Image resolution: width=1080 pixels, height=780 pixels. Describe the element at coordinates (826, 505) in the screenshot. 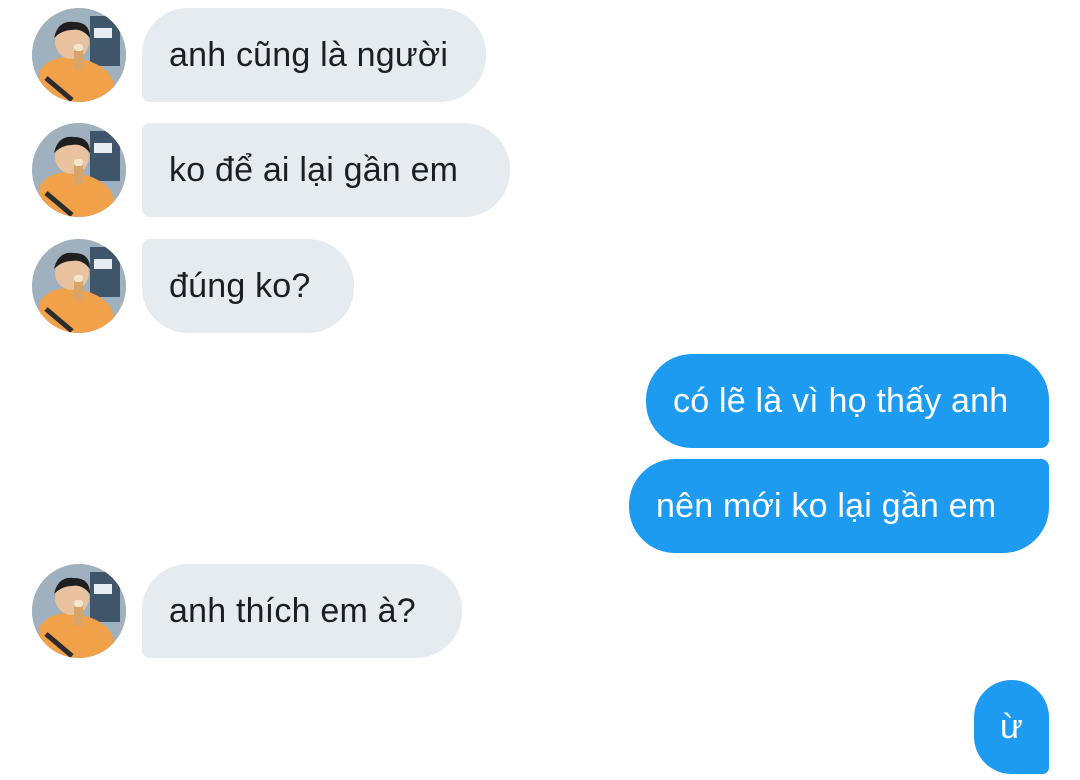

I see `message-text: nên mới ko lại gần em` at that location.